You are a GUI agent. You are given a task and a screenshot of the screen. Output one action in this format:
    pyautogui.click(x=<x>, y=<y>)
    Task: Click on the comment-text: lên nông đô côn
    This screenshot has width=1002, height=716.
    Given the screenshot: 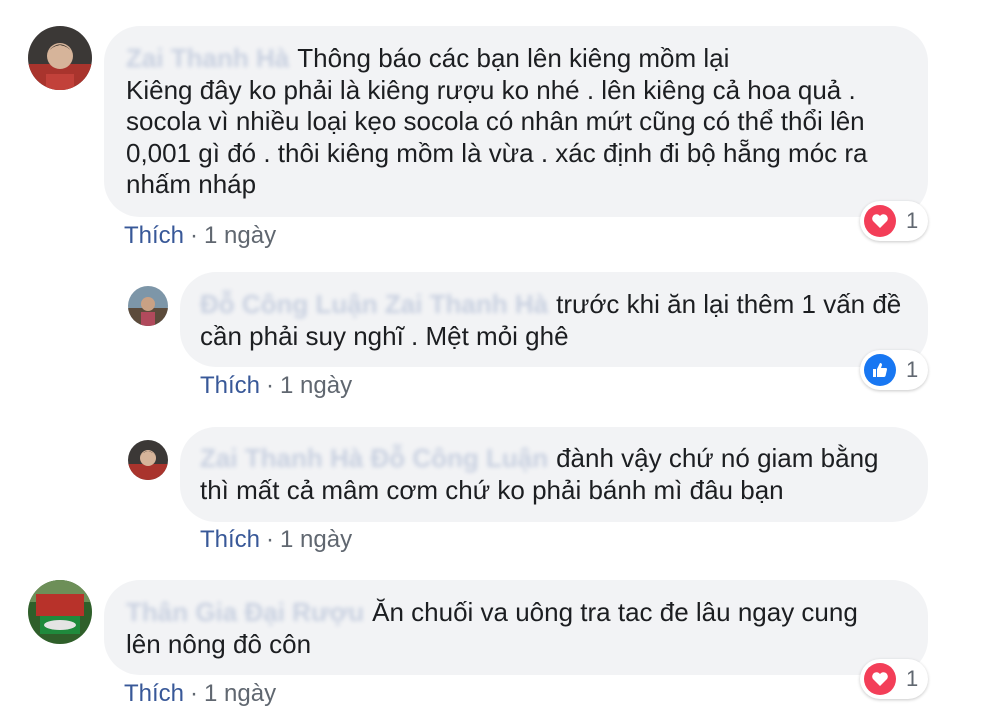 What is the action you would take?
    pyautogui.click(x=219, y=643)
    